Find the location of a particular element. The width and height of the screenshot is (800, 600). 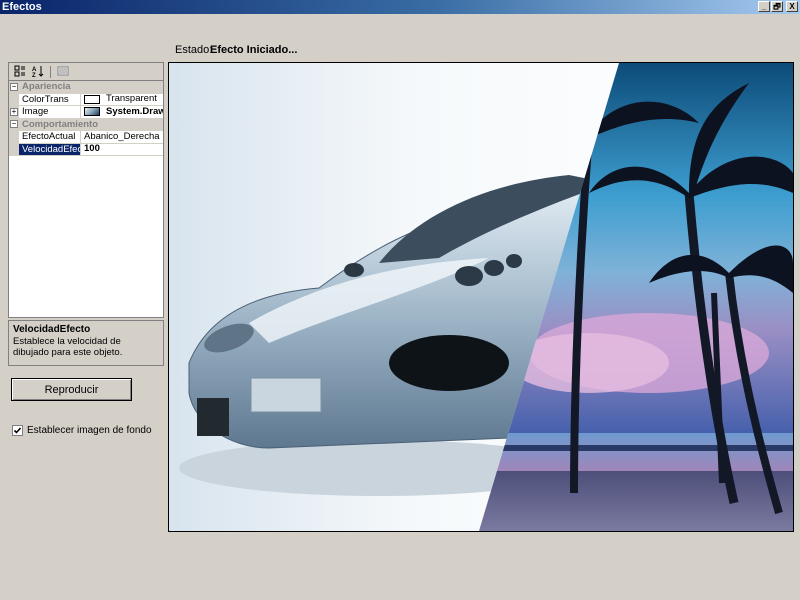

property-name-selected: VelocidadEfect is located at coordinates (50, 149).